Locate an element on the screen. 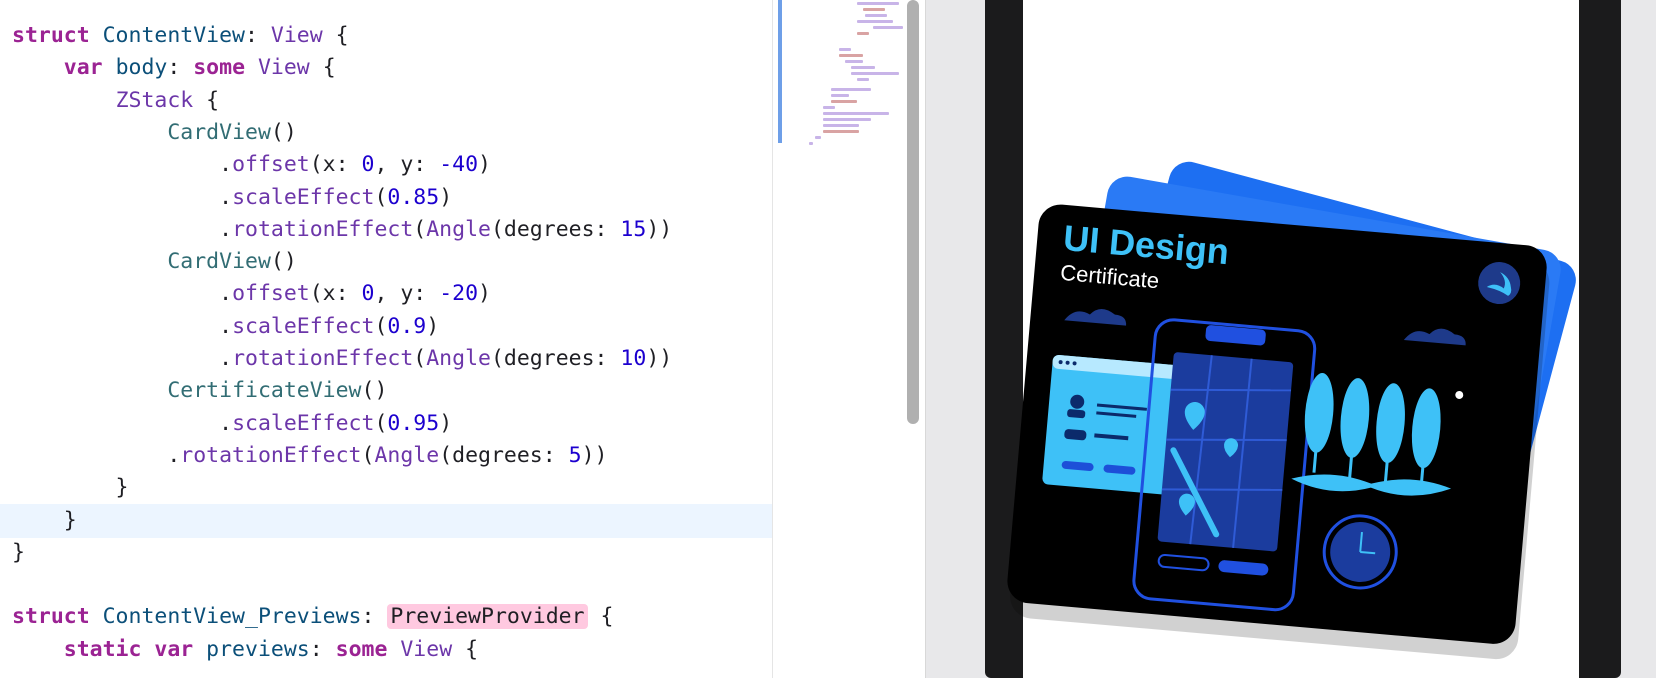  code-token: -20 is located at coordinates (459, 294).